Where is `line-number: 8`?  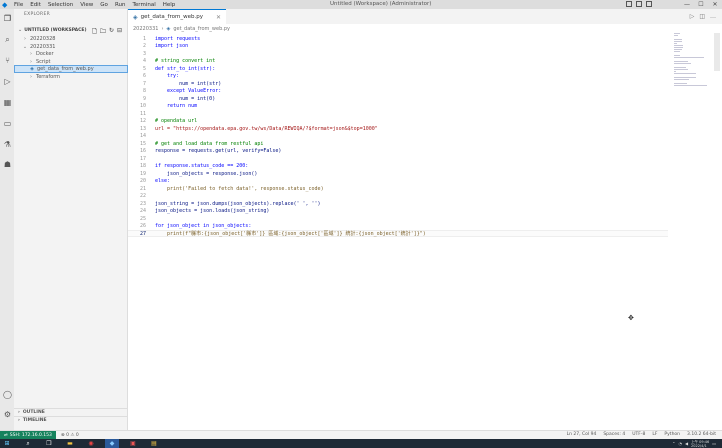
line-number: 8 is located at coordinates (144, 91).